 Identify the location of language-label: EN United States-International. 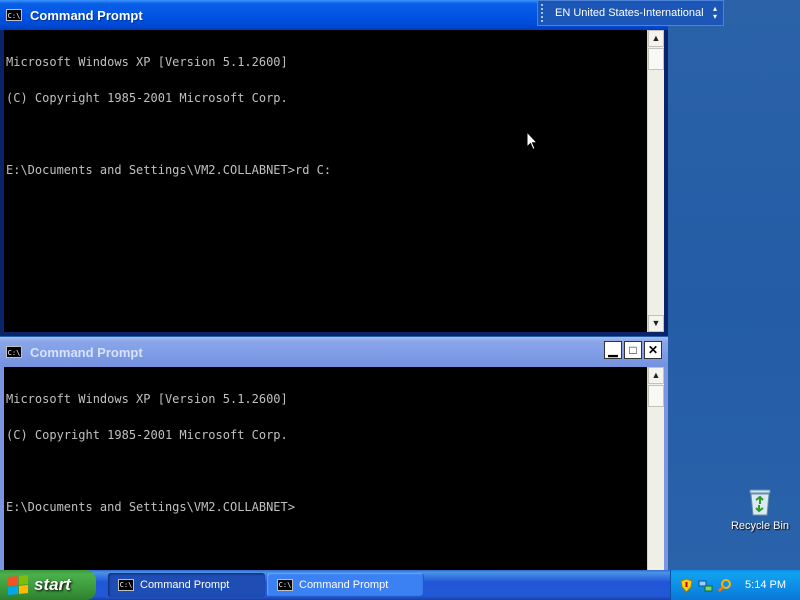
(629, 13).